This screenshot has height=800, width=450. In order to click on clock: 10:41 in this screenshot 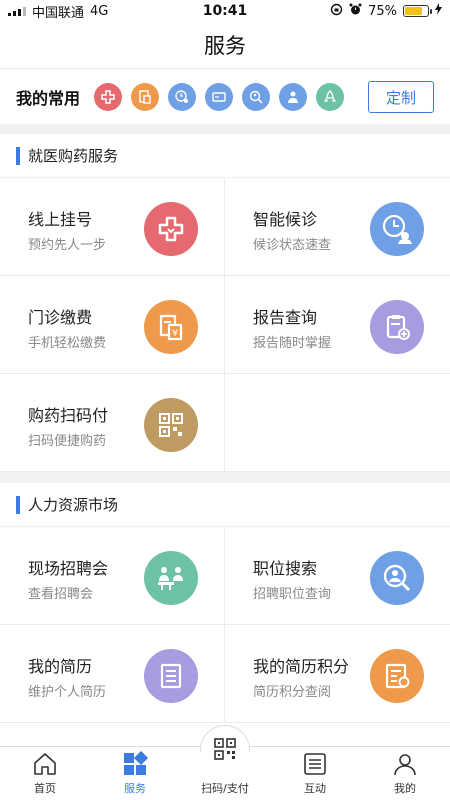, I will do `click(225, 11)`.